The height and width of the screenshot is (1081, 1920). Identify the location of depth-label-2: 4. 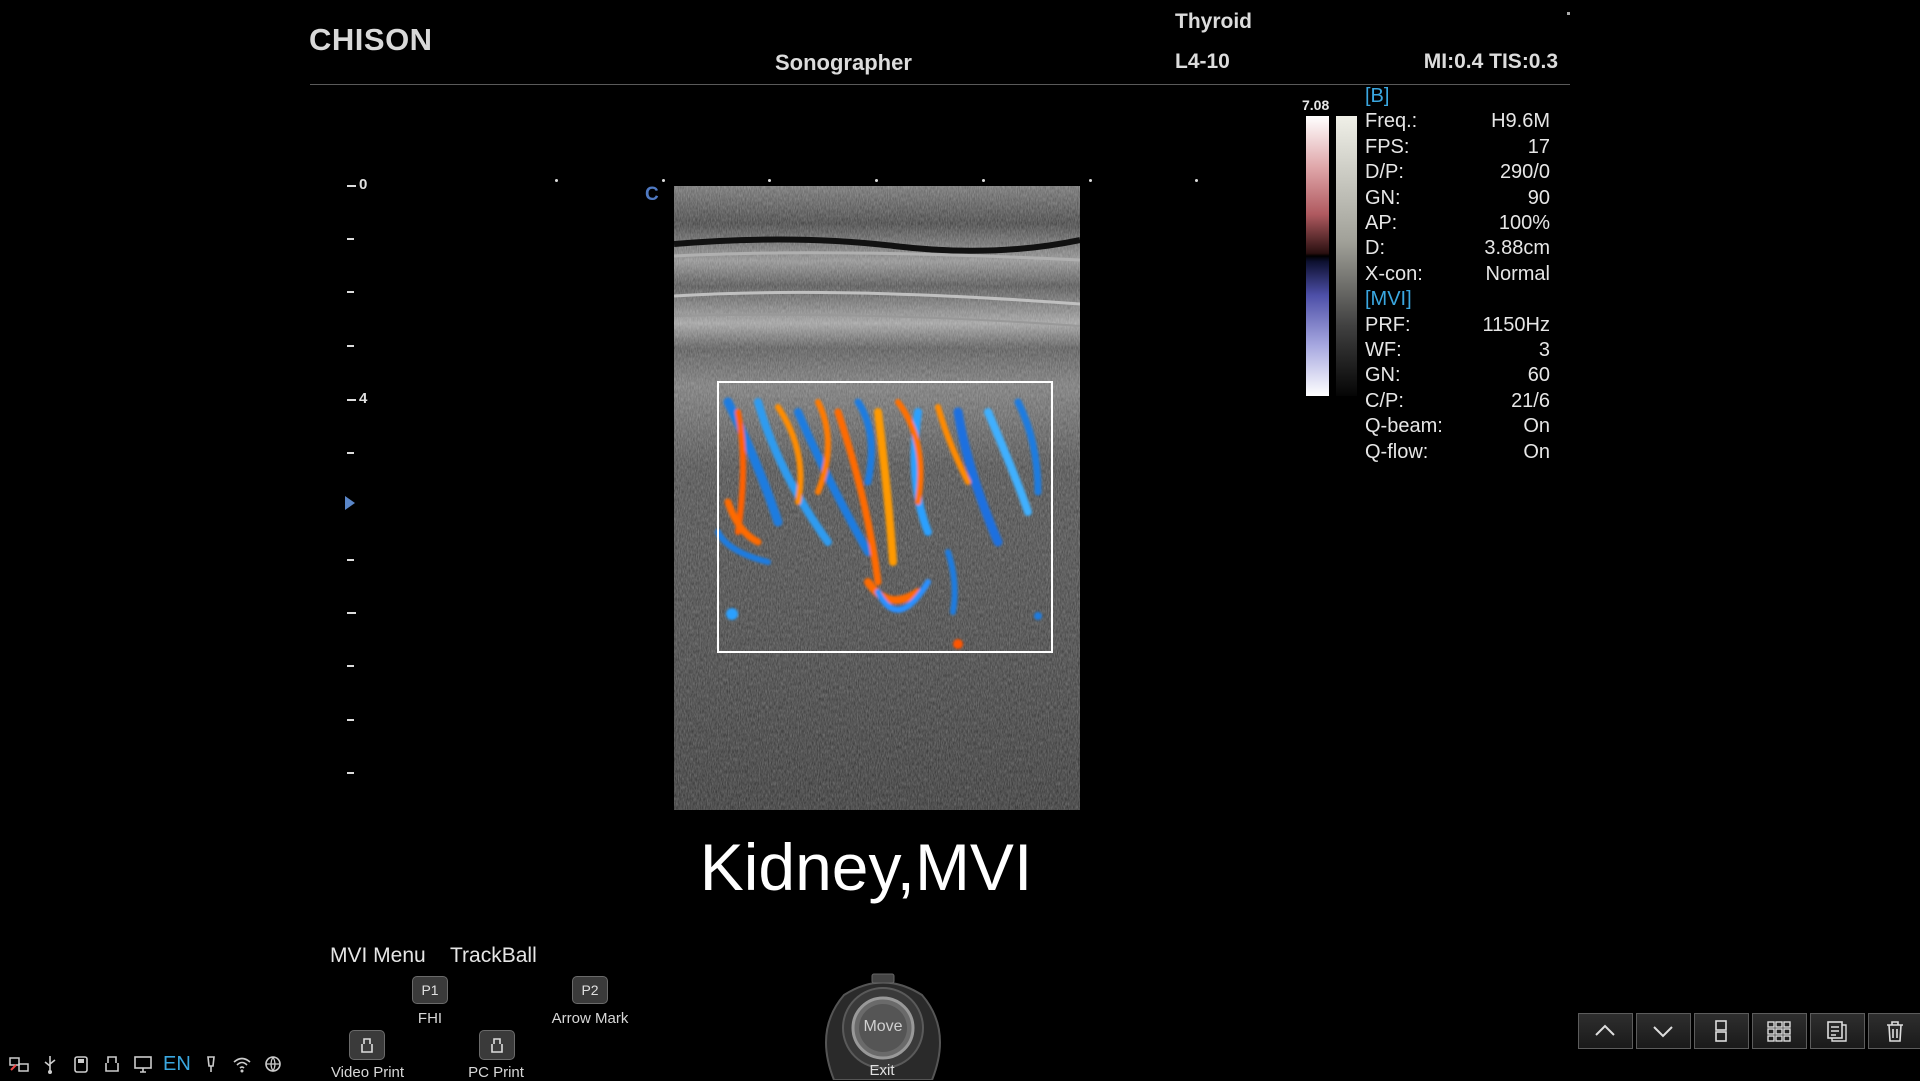
(363, 398).